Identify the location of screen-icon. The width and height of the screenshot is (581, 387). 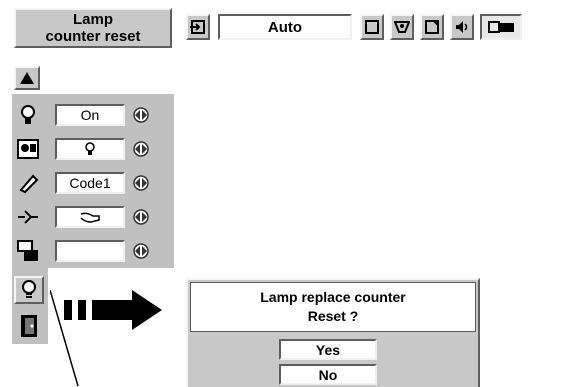
(372, 27).